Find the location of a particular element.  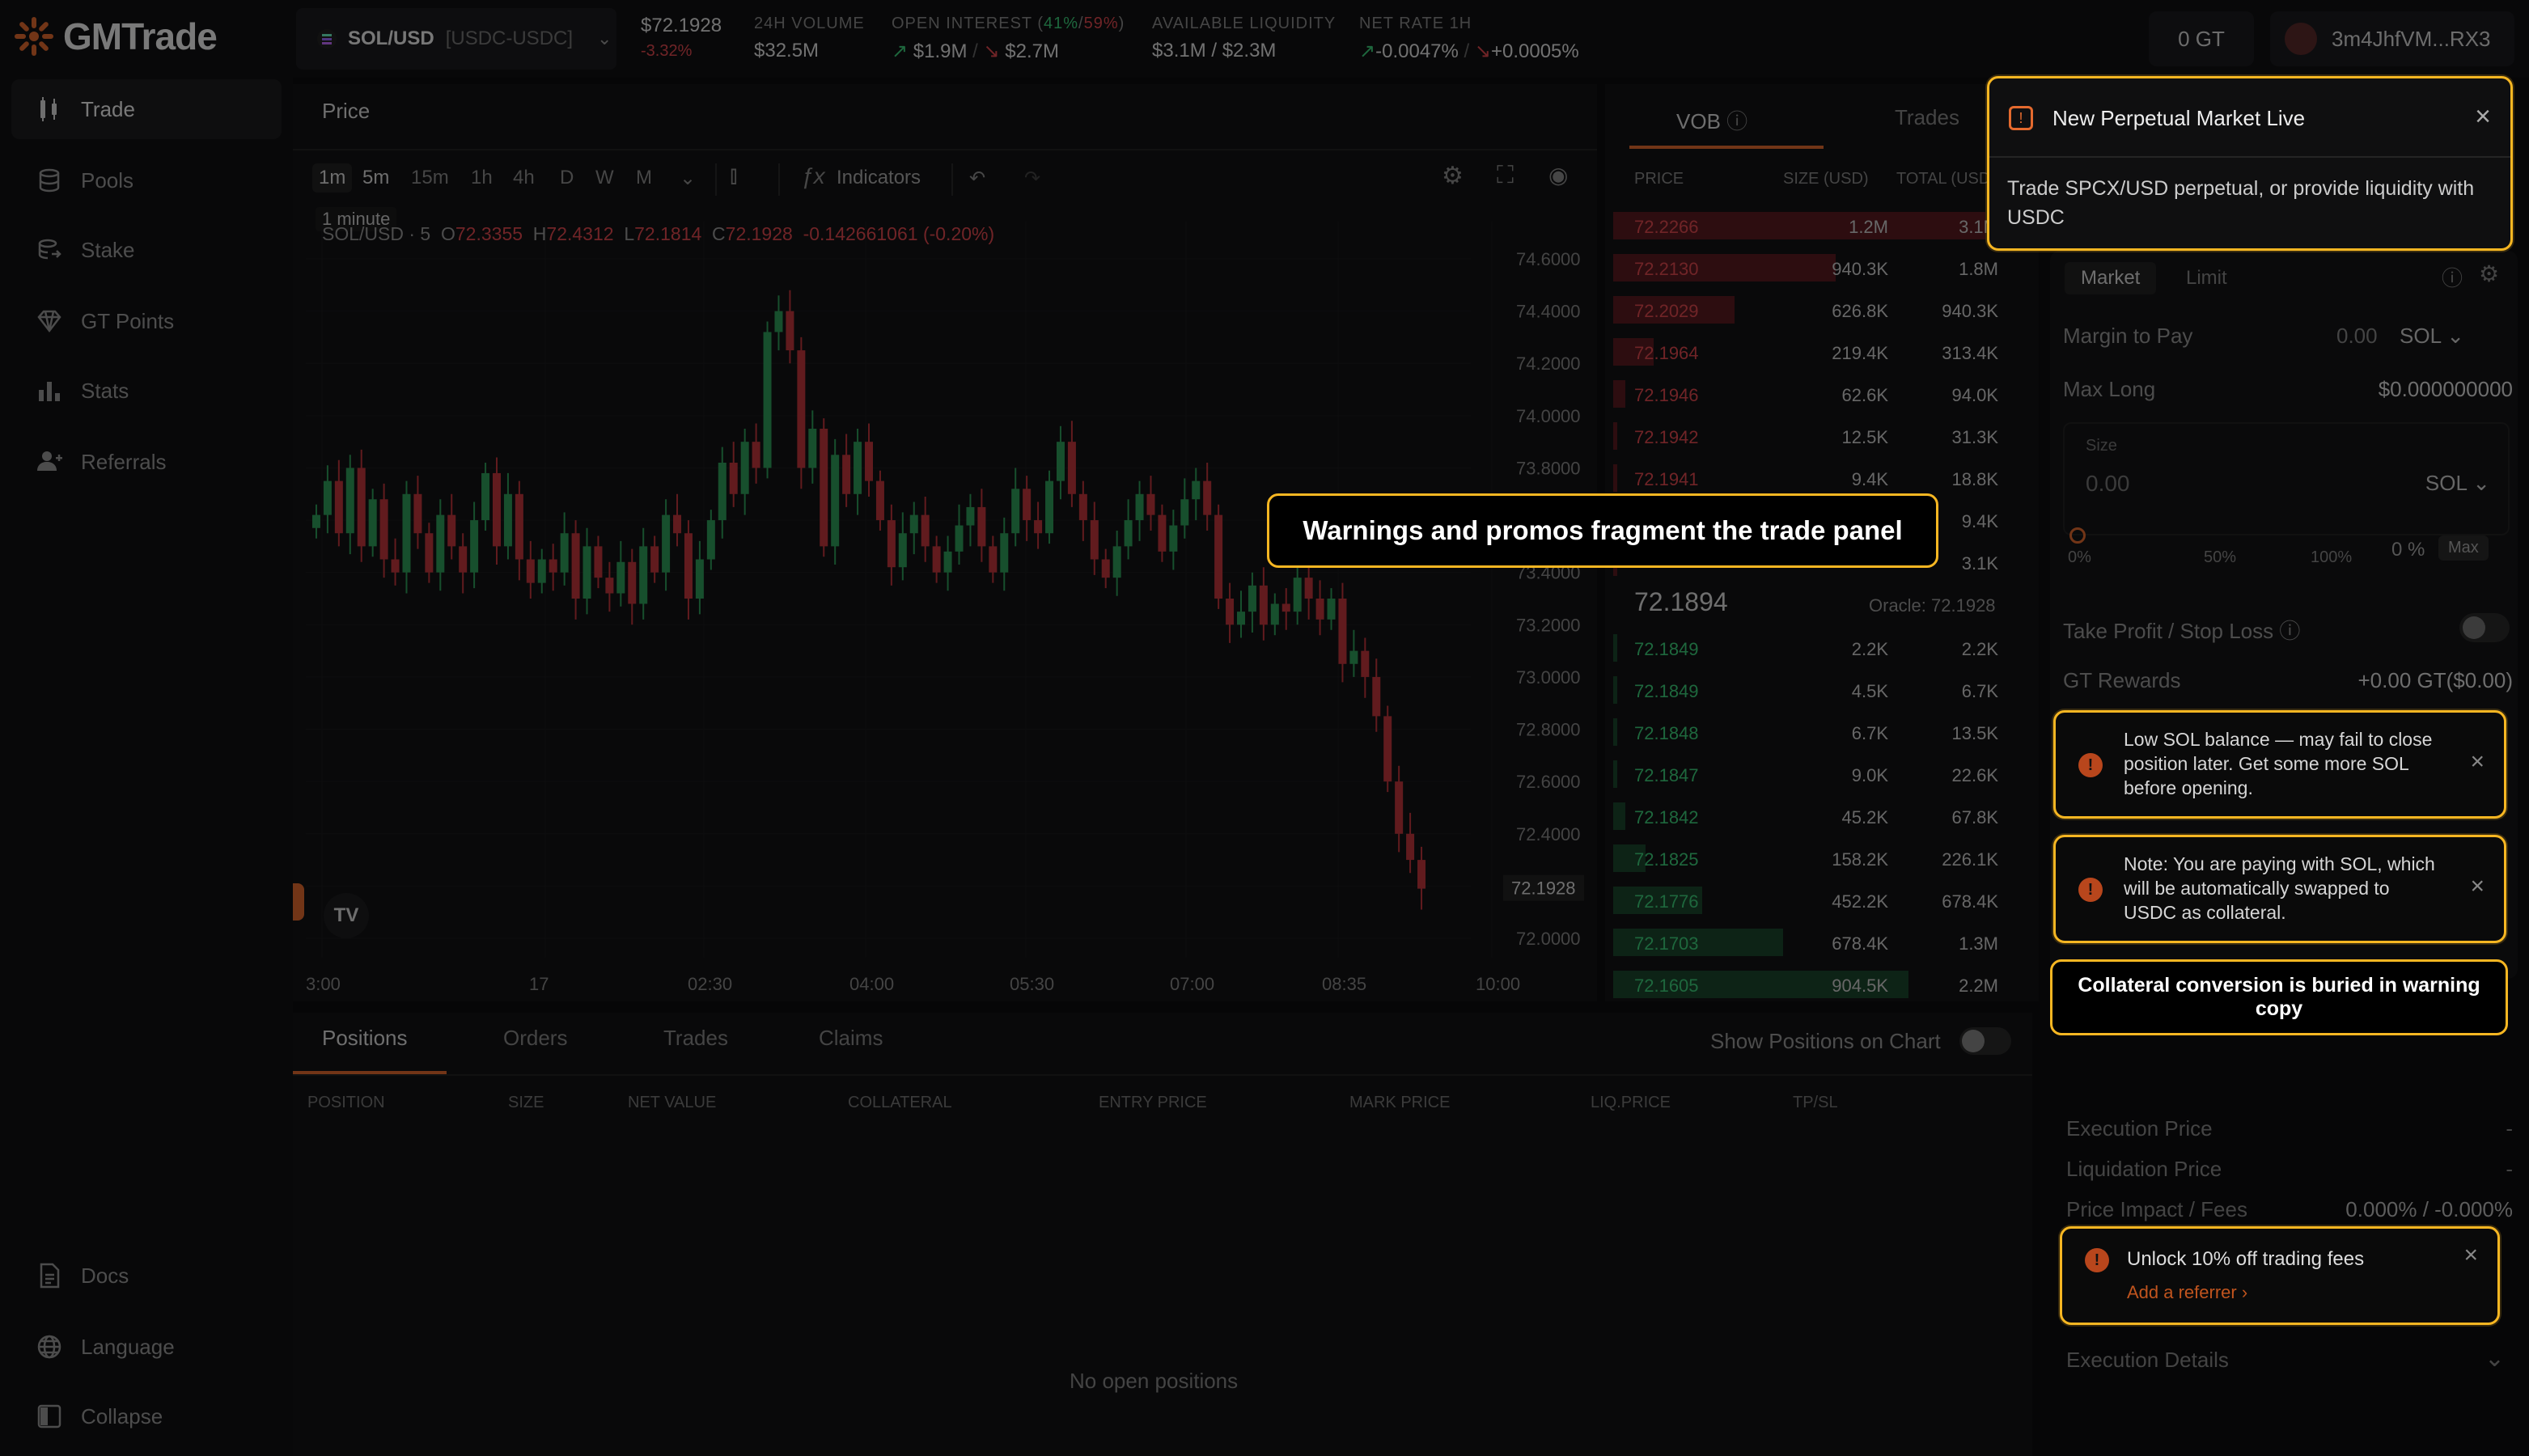

promo-link-label: Add a referrer is located at coordinates (2182, 1292).